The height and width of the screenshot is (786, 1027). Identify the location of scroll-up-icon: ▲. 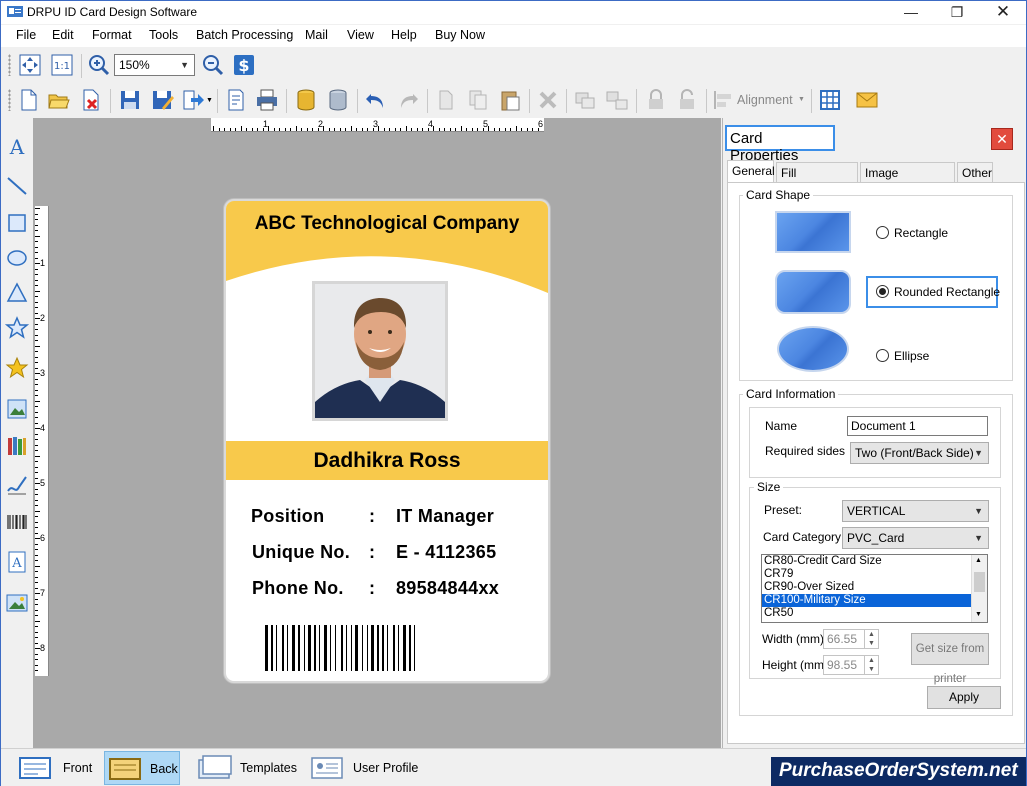
(978, 560).